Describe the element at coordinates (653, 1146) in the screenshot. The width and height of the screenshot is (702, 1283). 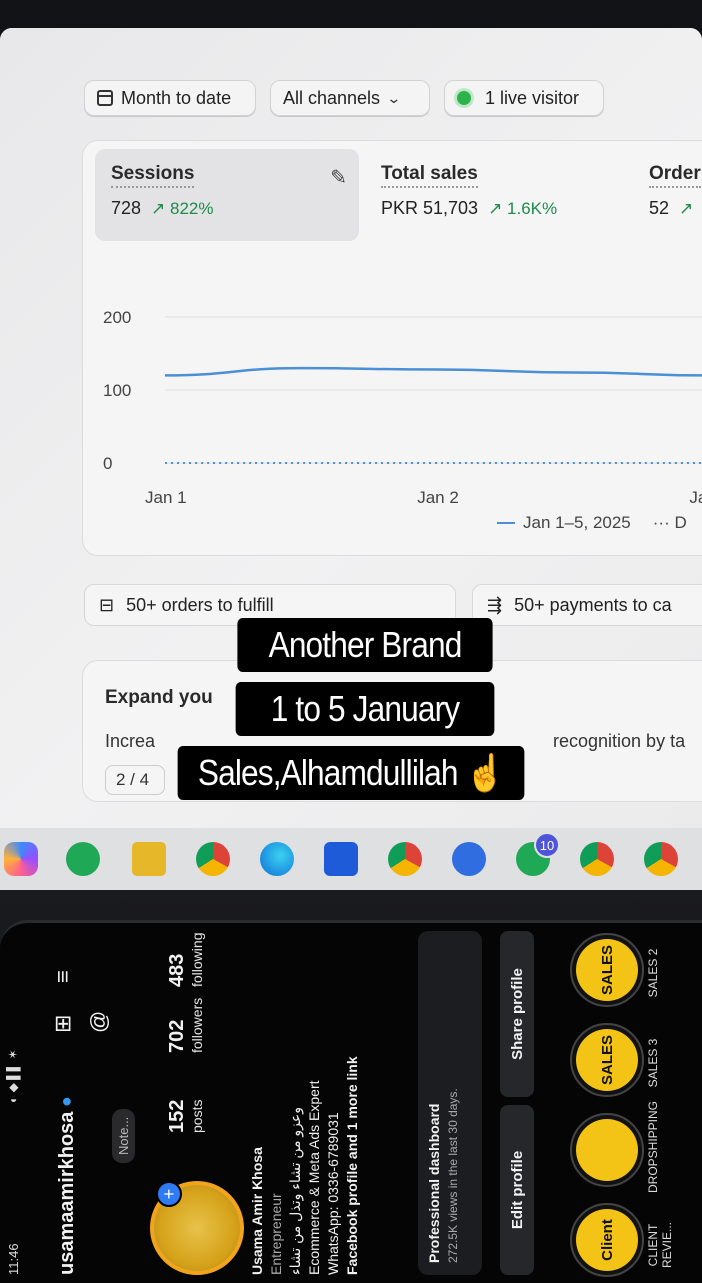
I see `highlight-label: DROPSHIPPING` at that location.